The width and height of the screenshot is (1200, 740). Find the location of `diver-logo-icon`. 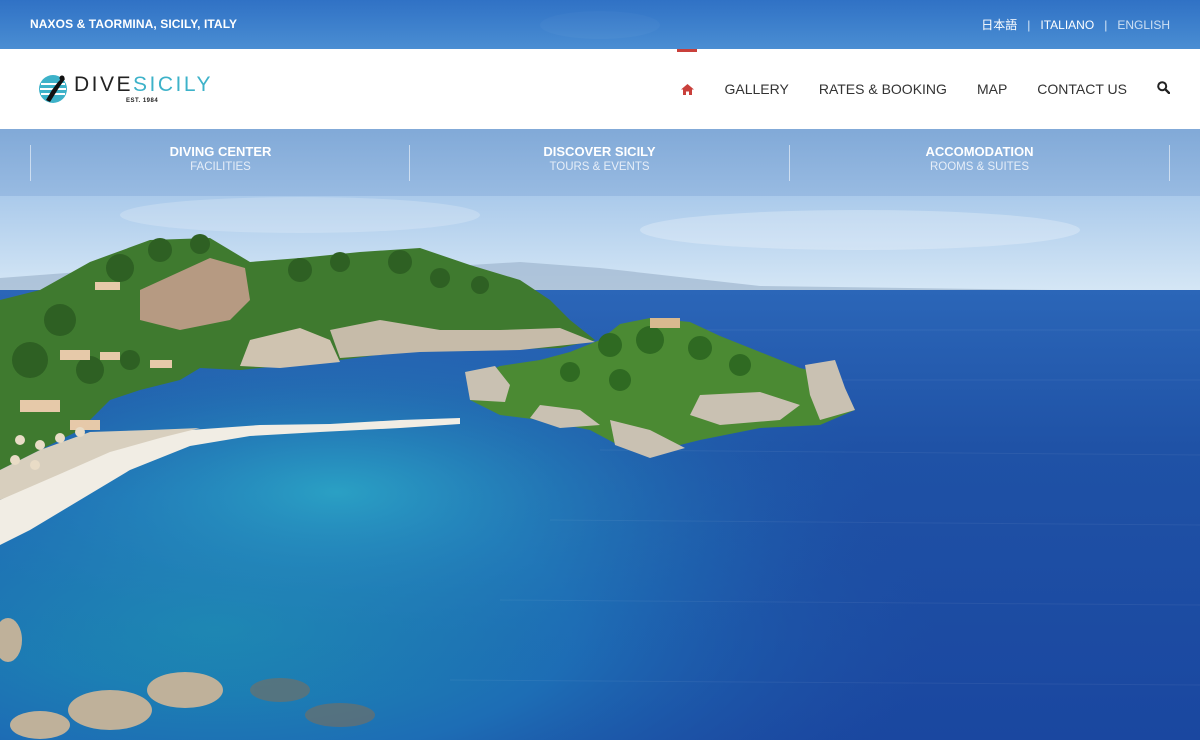

diver-logo-icon is located at coordinates (53, 89).